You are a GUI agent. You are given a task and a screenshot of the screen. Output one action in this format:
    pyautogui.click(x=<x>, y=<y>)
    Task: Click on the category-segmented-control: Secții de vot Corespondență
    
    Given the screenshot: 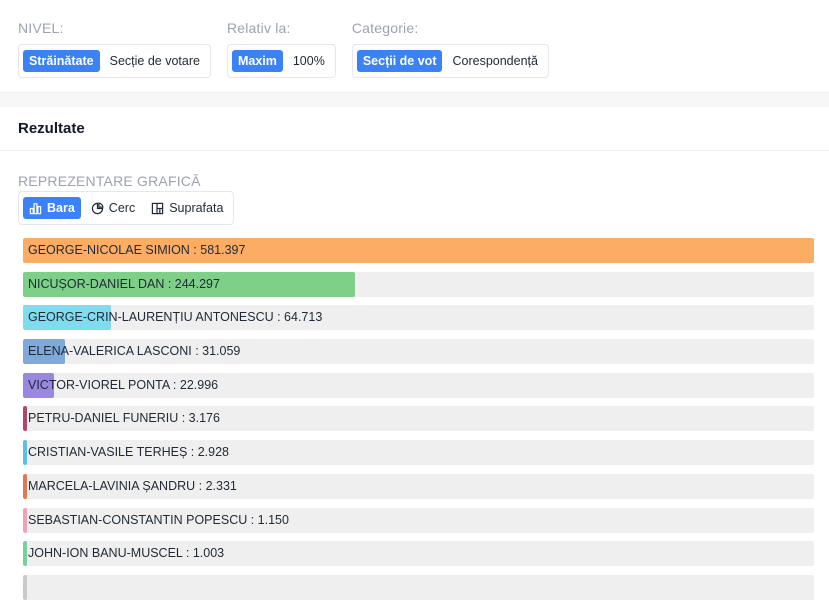 What is the action you would take?
    pyautogui.click(x=450, y=61)
    